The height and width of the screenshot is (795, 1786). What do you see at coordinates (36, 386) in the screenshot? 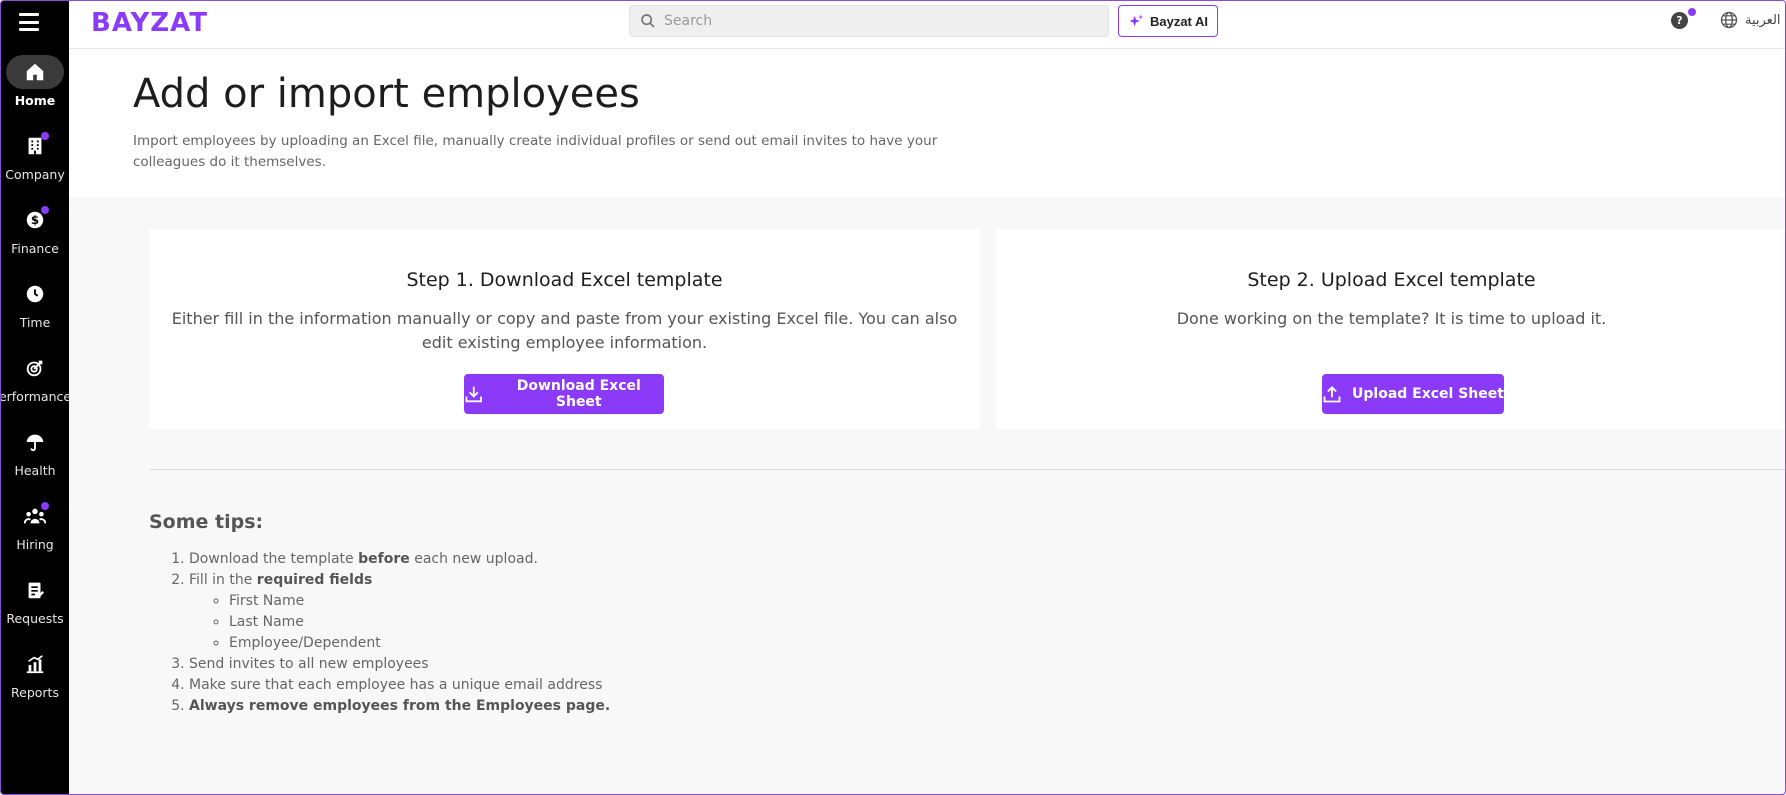
I see `sidebar-item-performance: erformance` at bounding box center [36, 386].